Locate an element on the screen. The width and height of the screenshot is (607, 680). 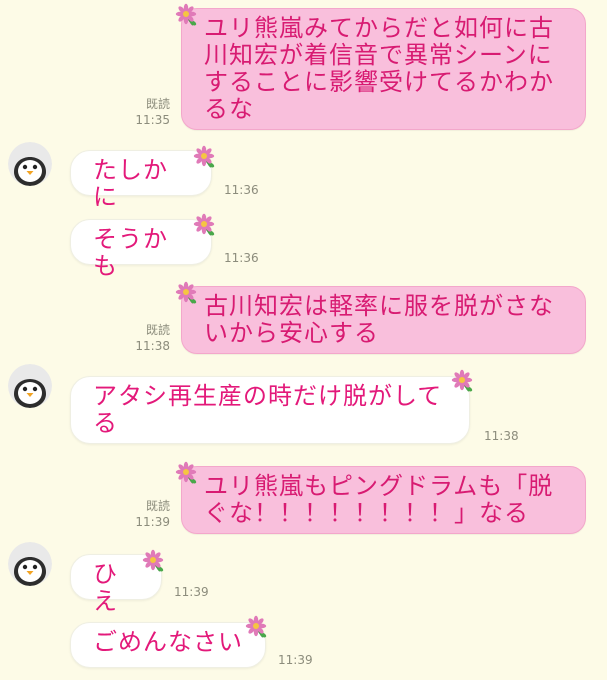
message-bubble: そうかも is located at coordinates (141, 249).